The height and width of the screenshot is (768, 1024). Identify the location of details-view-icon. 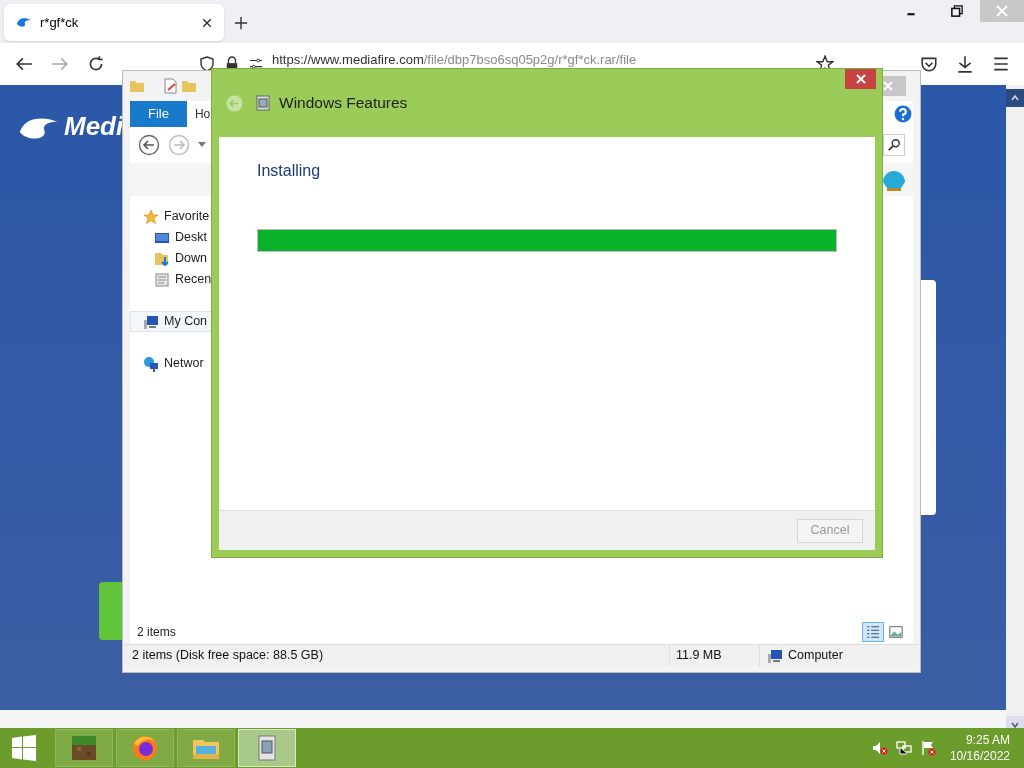
(873, 632).